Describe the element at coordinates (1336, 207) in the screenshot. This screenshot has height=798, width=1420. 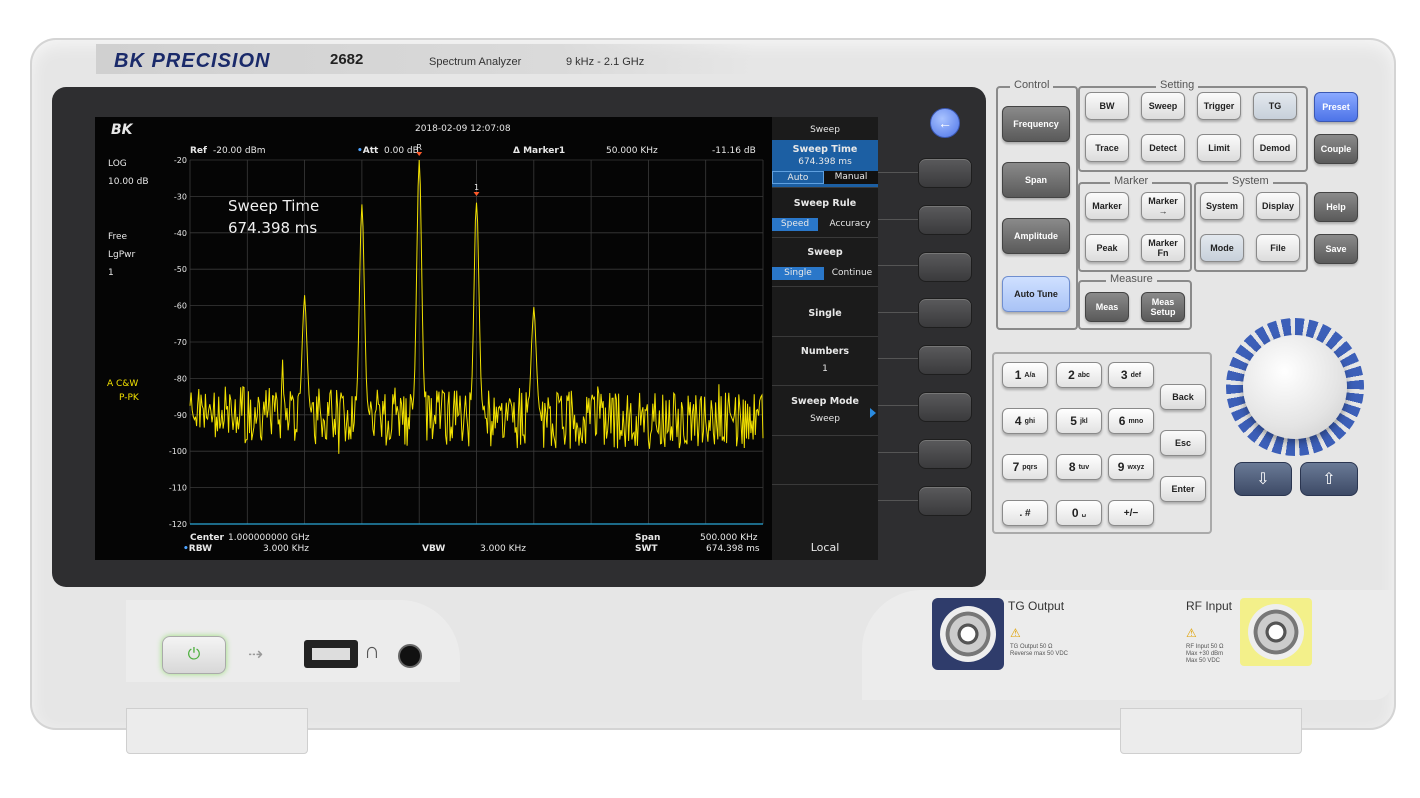
I see `help-key: Help` at that location.